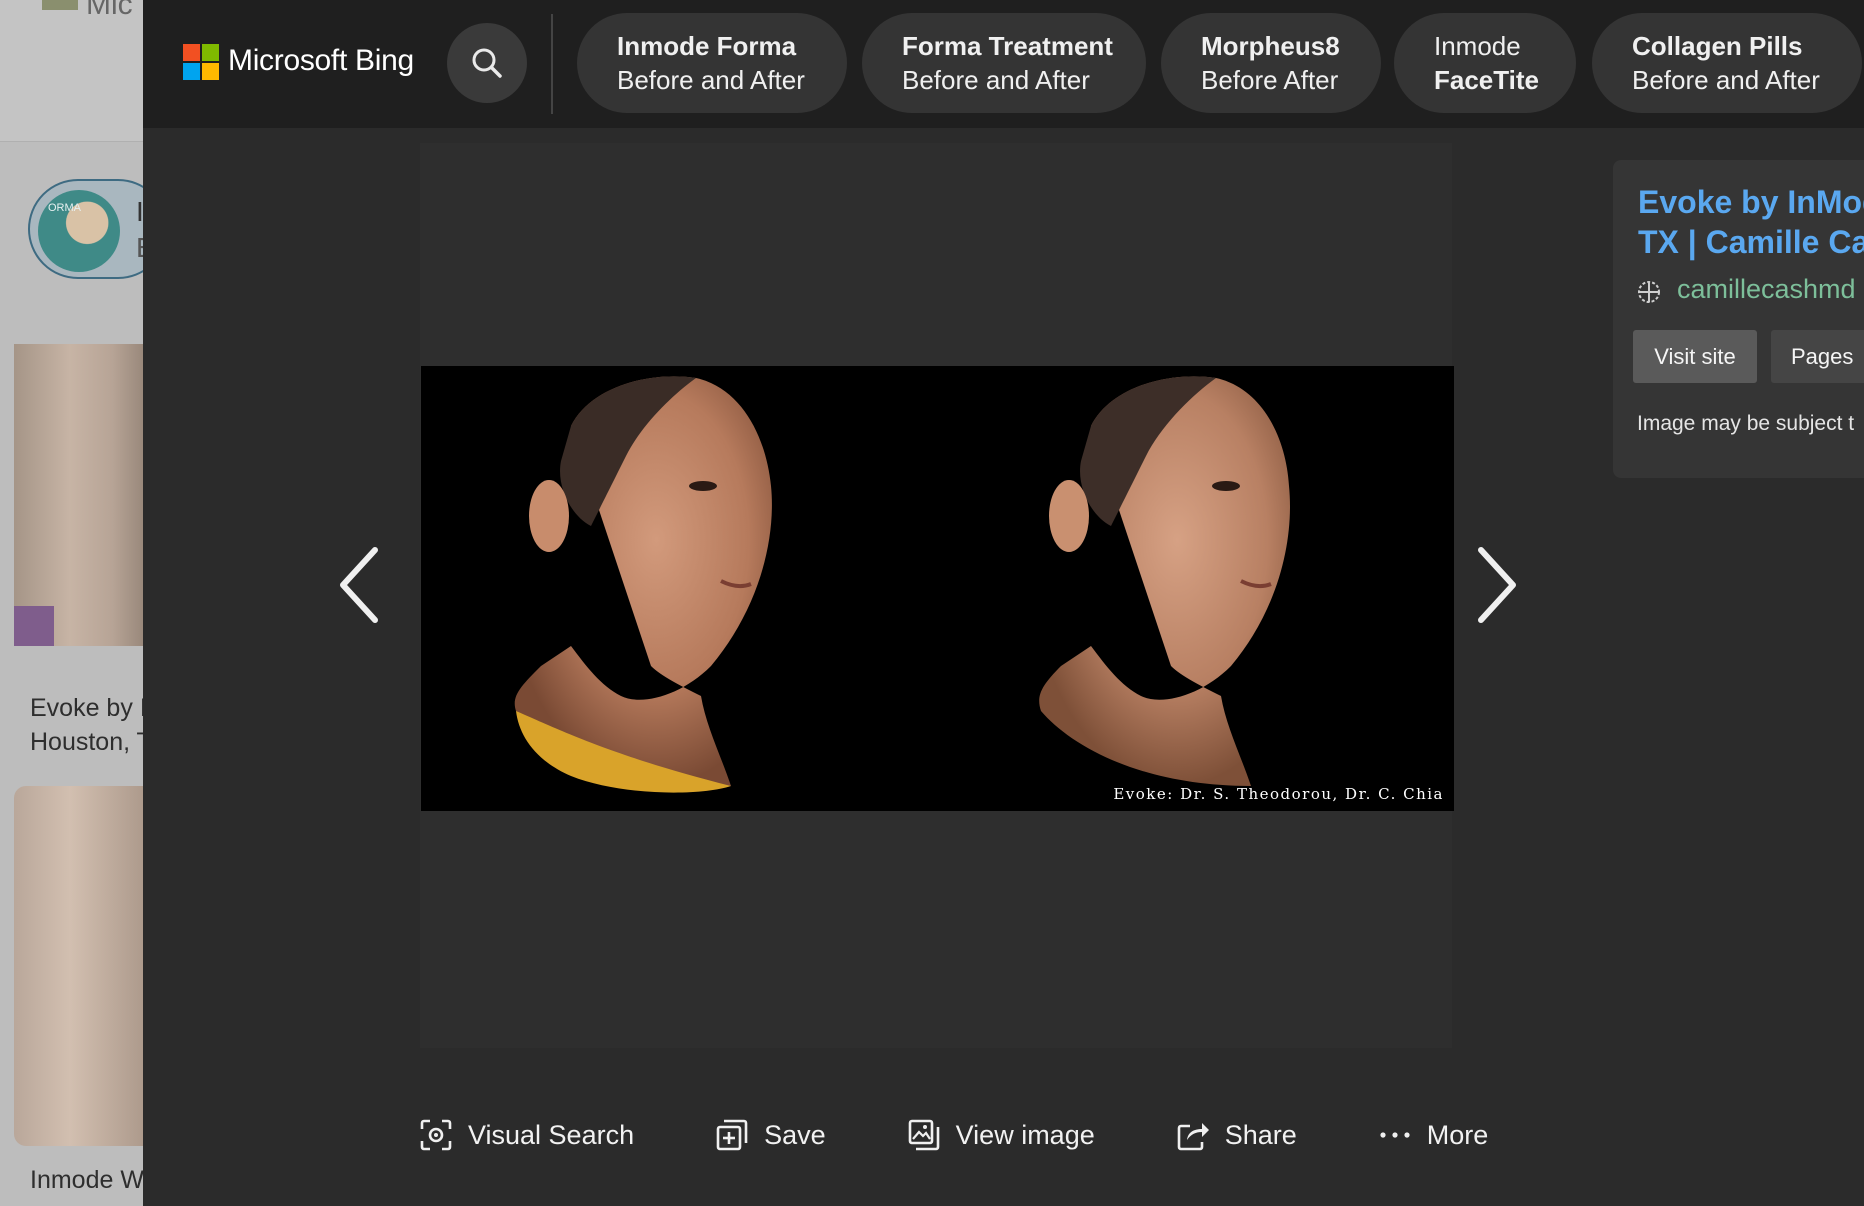 This screenshot has width=1864, height=1206. Describe the element at coordinates (1193, 1135) in the screenshot. I see `share-icon` at that location.